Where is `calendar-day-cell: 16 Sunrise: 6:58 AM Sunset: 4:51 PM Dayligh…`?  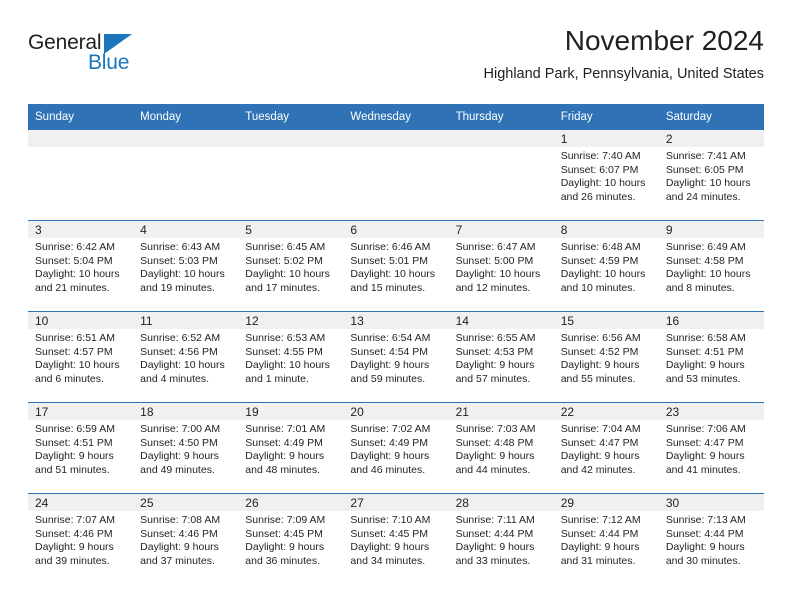 calendar-day-cell: 16 Sunrise: 6:58 AM Sunset: 4:51 PM Dayligh… is located at coordinates (711, 357).